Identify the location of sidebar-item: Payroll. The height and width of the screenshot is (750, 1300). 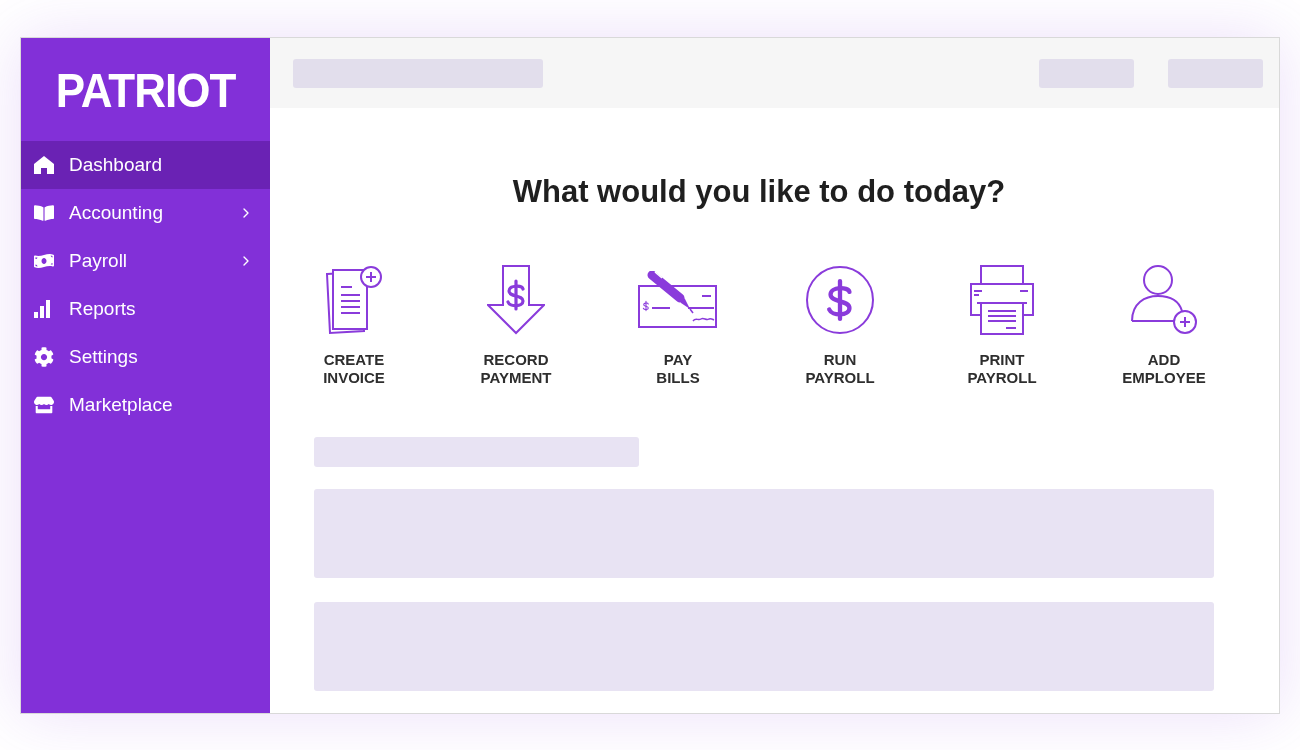
(145, 261).